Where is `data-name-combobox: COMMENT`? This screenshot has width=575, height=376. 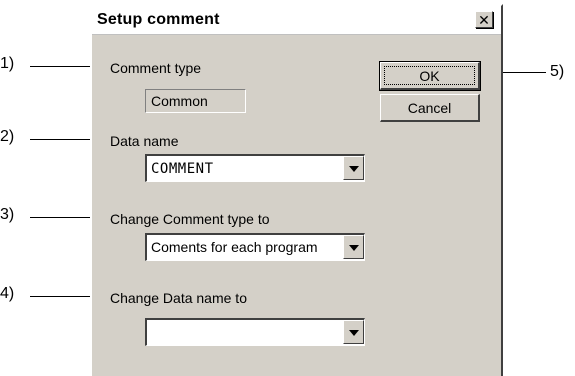
data-name-combobox: COMMENT is located at coordinates (255, 168).